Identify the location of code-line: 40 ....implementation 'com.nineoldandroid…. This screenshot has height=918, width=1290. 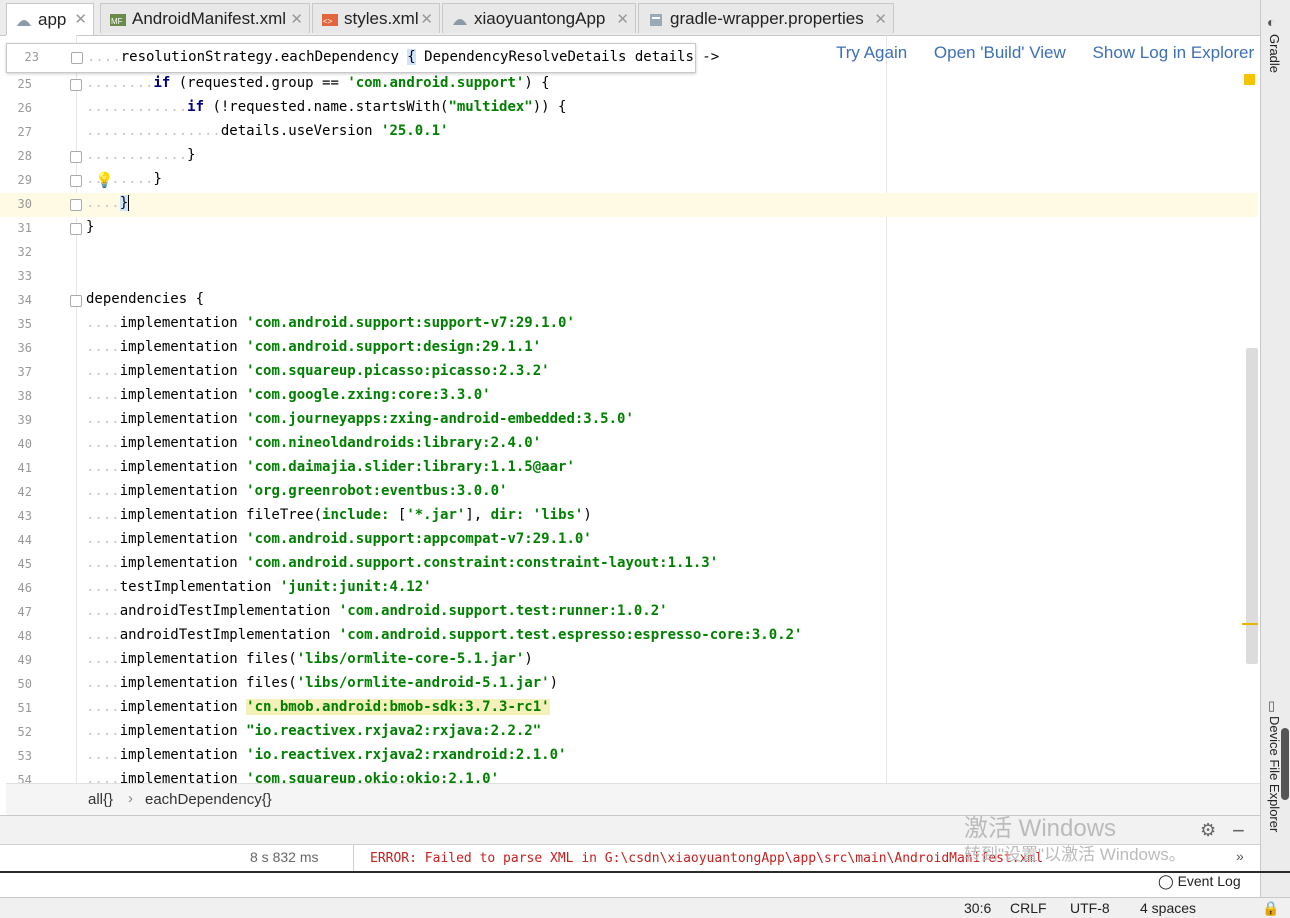
(279, 443).